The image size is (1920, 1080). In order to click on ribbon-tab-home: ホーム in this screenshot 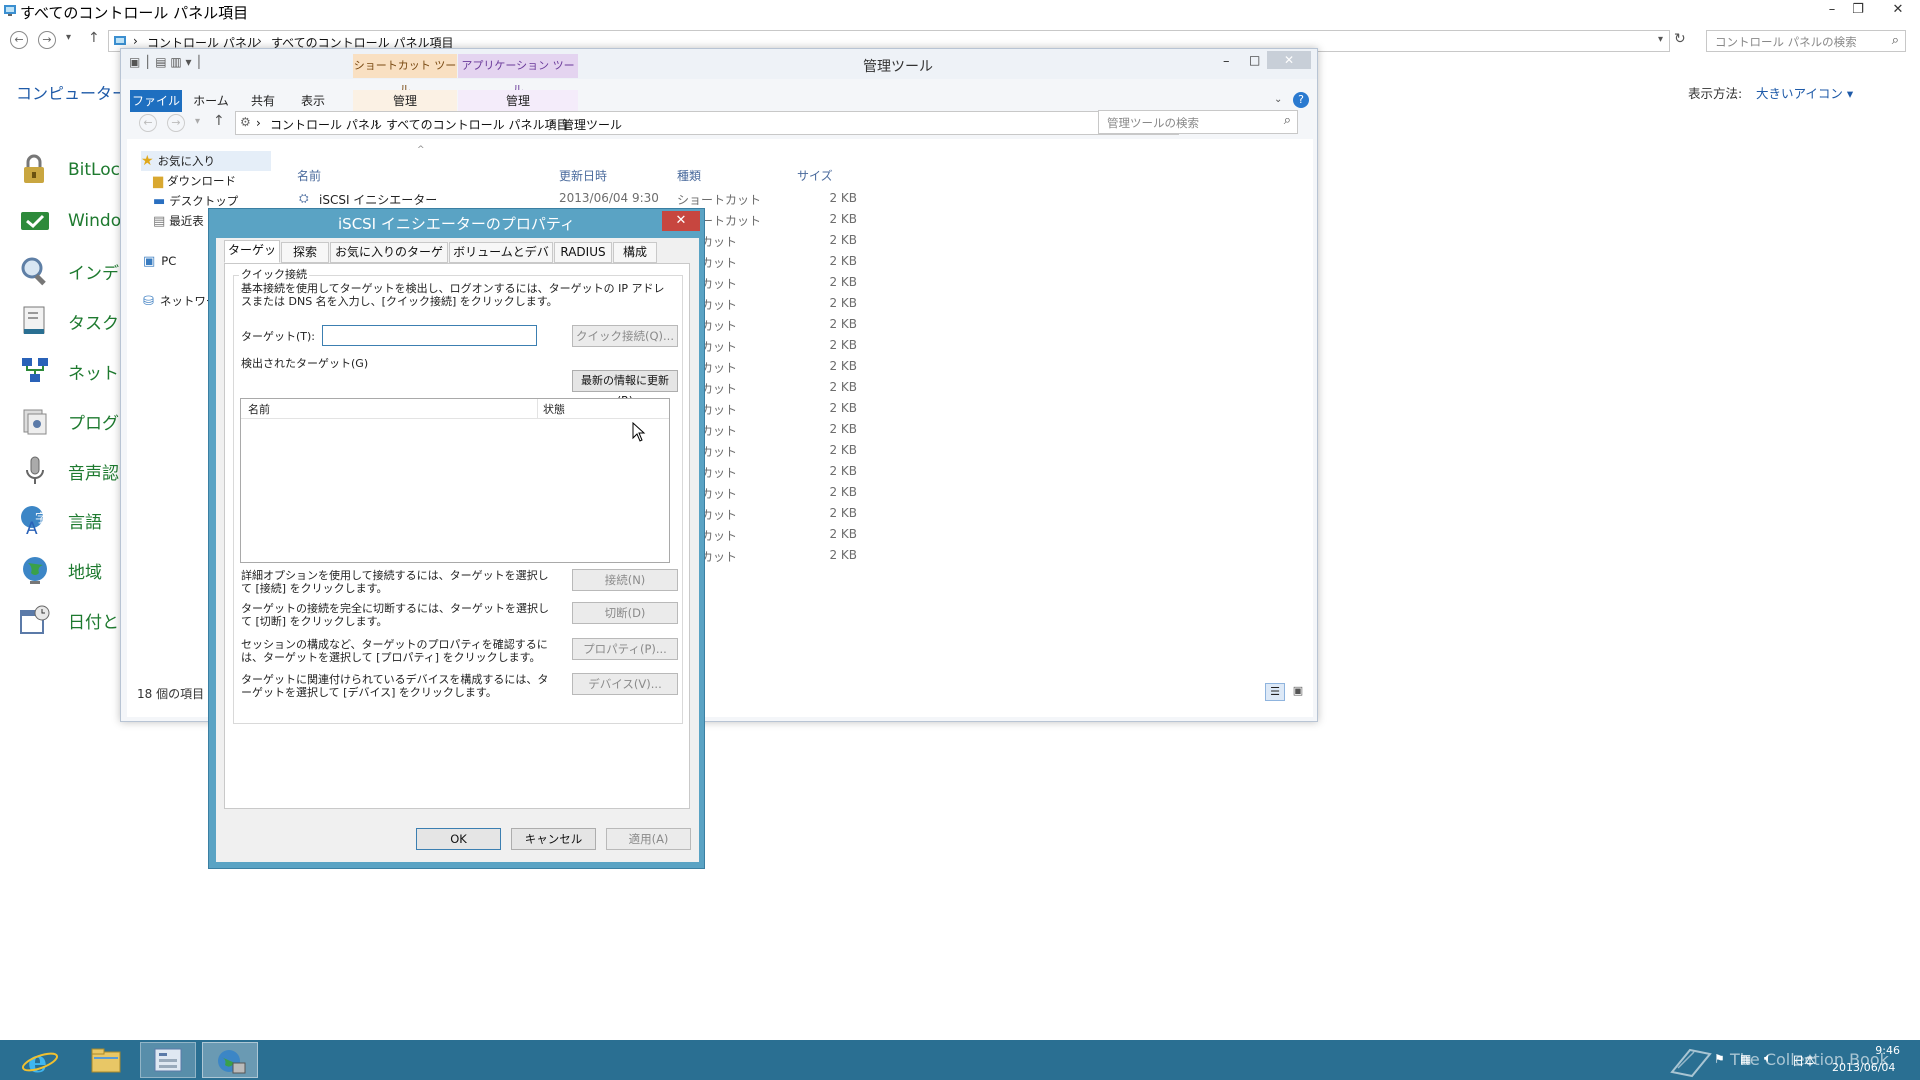, I will do `click(211, 101)`.